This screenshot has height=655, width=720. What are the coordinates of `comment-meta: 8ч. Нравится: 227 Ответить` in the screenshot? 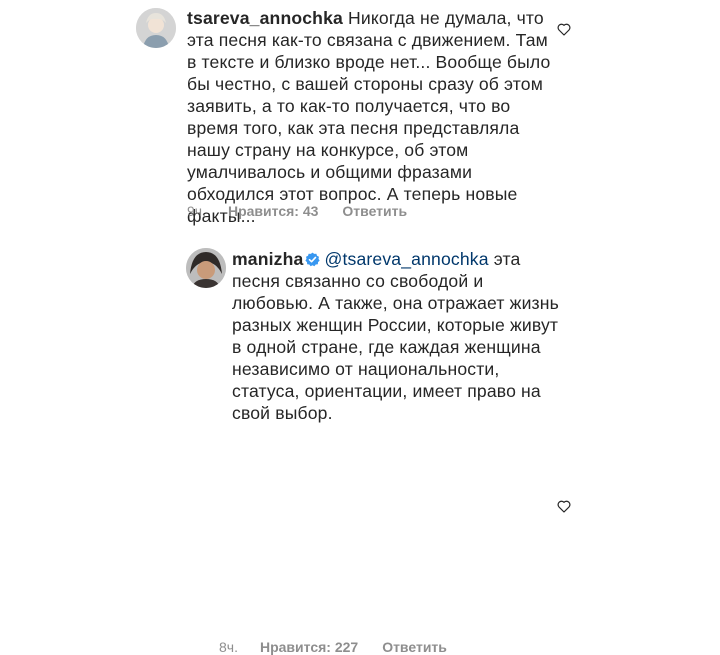 It's located at (345, 647).